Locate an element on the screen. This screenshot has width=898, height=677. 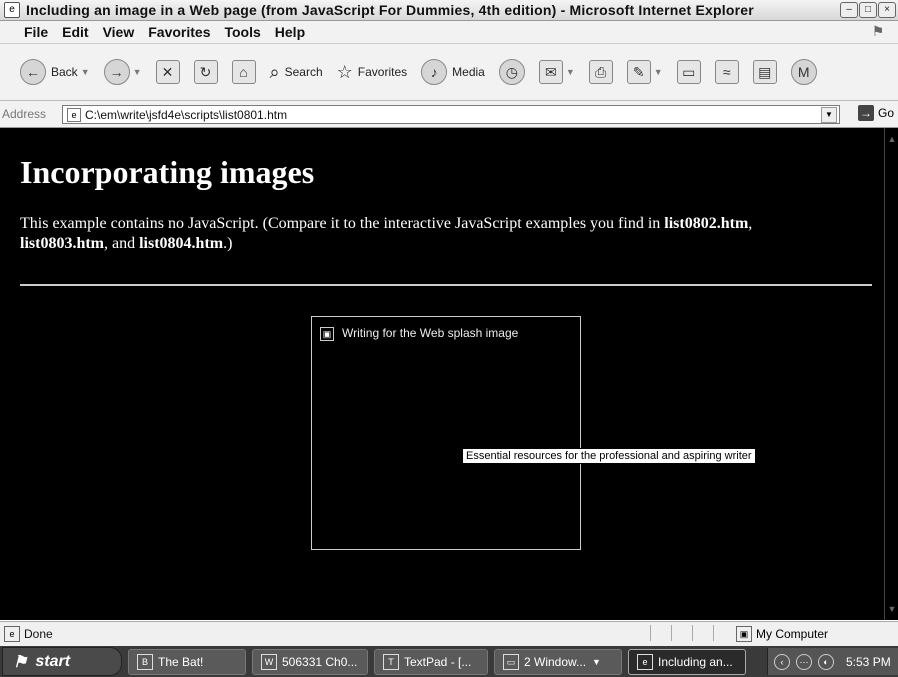
forward-button: → ▼ is located at coordinates (122, 72).